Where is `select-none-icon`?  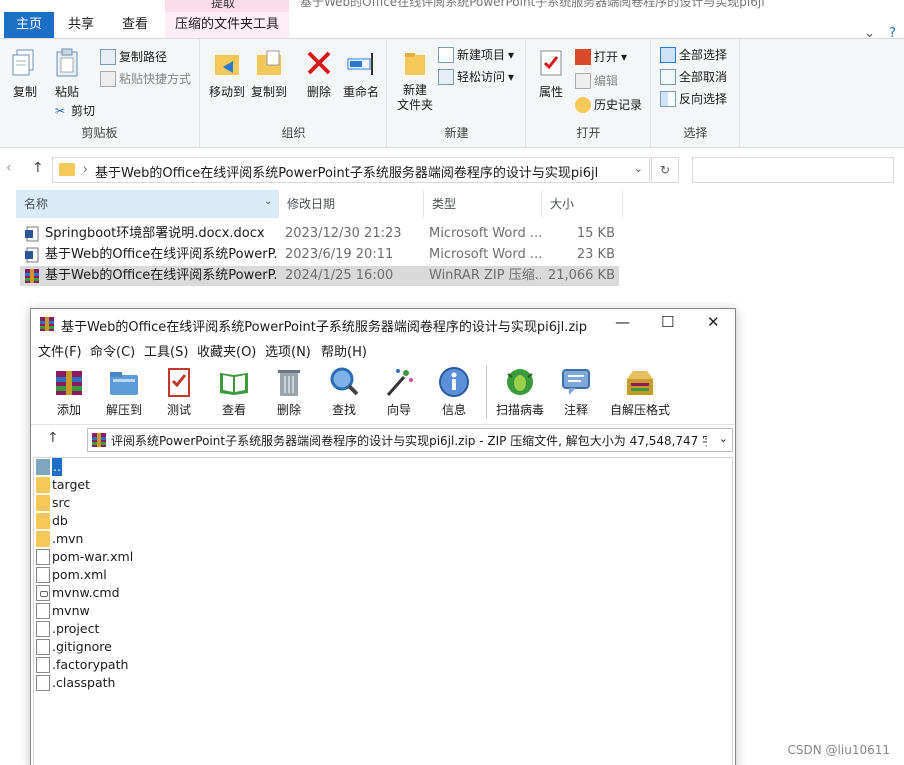
select-none-icon is located at coordinates (668, 77).